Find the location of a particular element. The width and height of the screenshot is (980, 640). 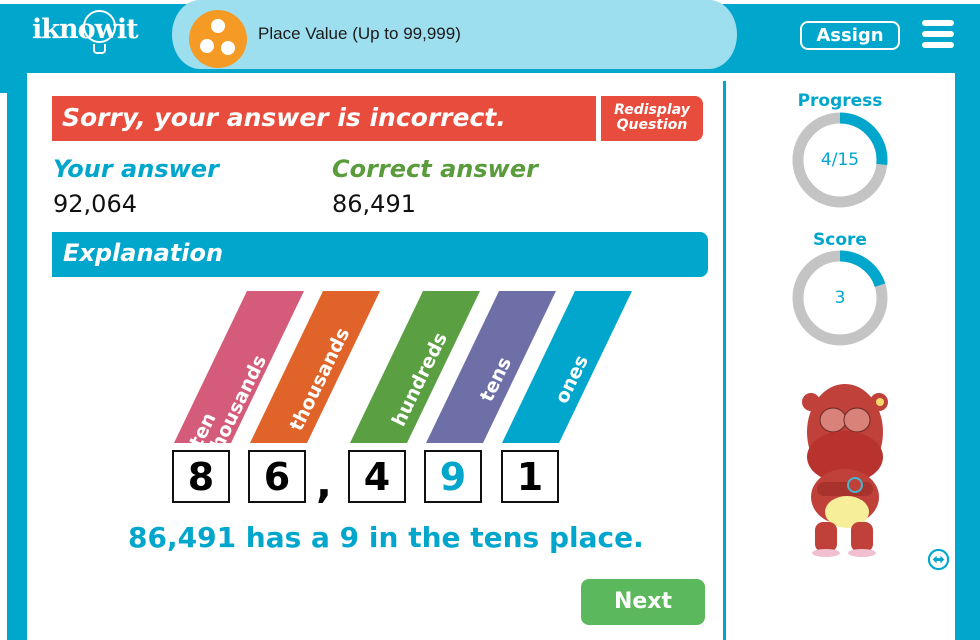

frame-left-border is located at coordinates (17, 356).